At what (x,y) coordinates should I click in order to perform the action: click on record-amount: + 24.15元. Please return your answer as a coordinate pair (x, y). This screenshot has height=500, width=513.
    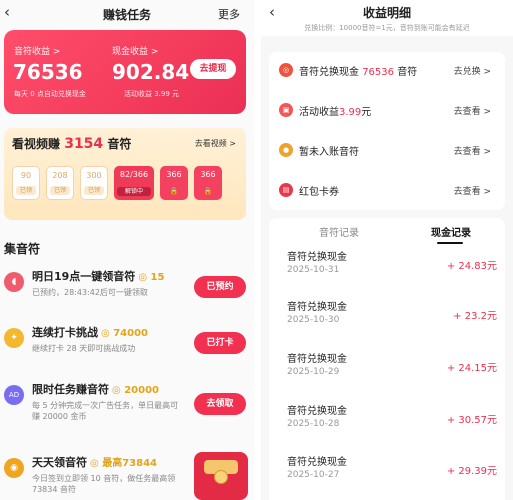
    Looking at the image, I should click on (471, 368).